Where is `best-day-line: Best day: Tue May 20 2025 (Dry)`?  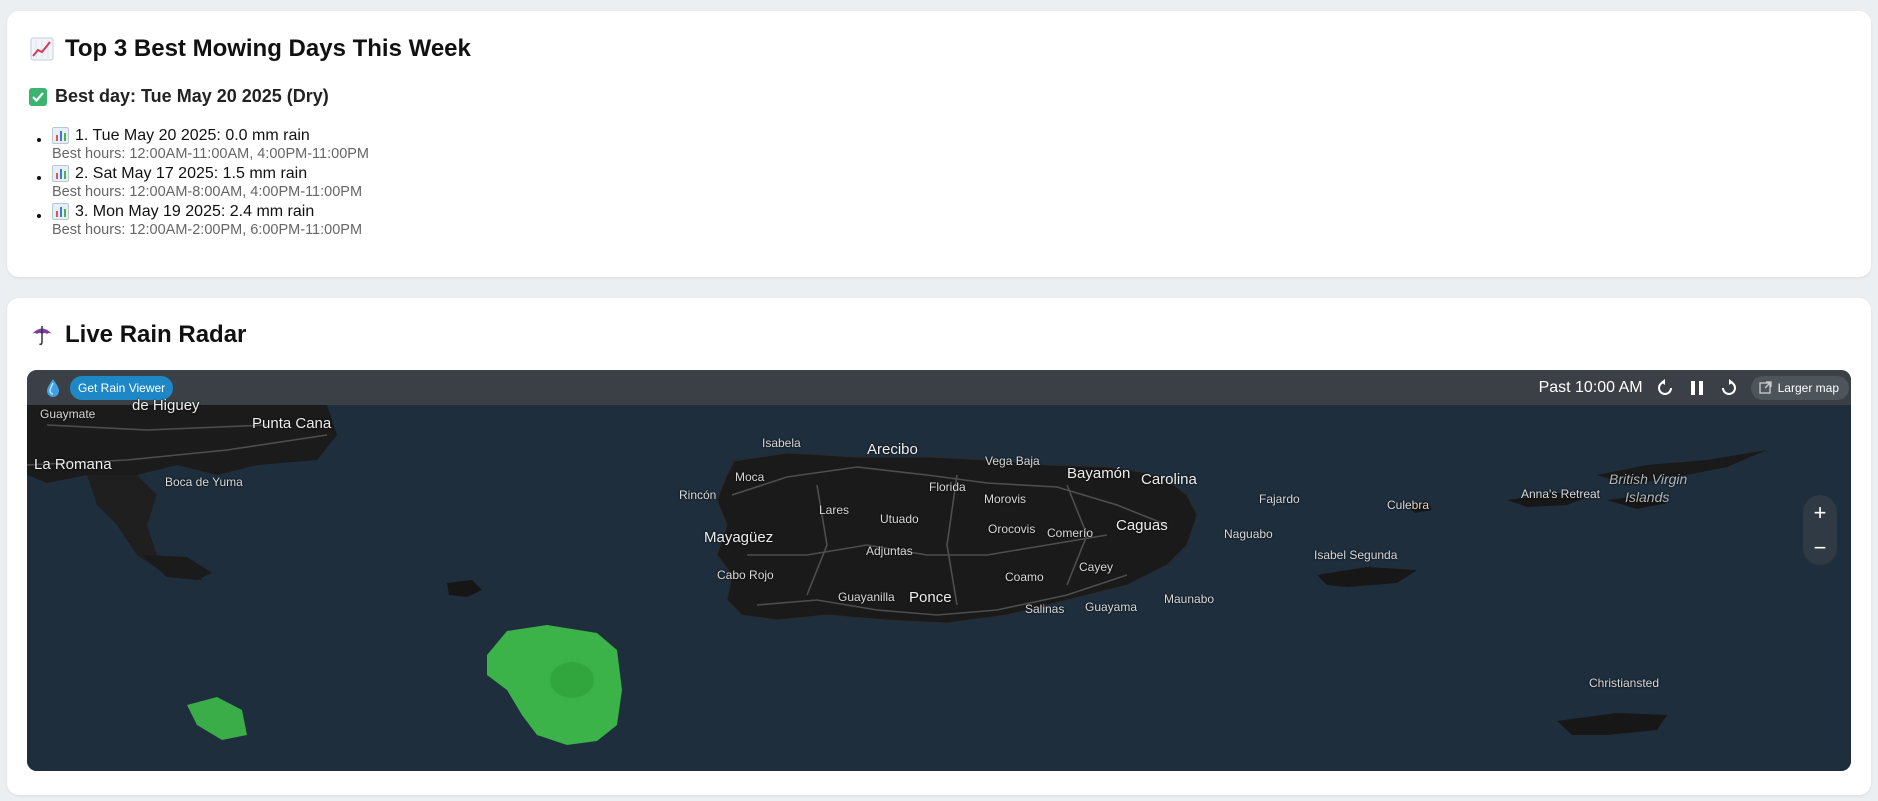 best-day-line: Best day: Tue May 20 2025 (Dry) is located at coordinates (179, 96).